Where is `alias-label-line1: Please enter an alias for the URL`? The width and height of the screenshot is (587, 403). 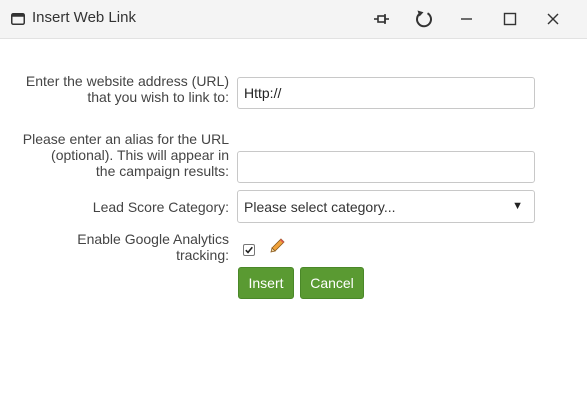 alias-label-line1: Please enter an alias for the URL is located at coordinates (125, 139).